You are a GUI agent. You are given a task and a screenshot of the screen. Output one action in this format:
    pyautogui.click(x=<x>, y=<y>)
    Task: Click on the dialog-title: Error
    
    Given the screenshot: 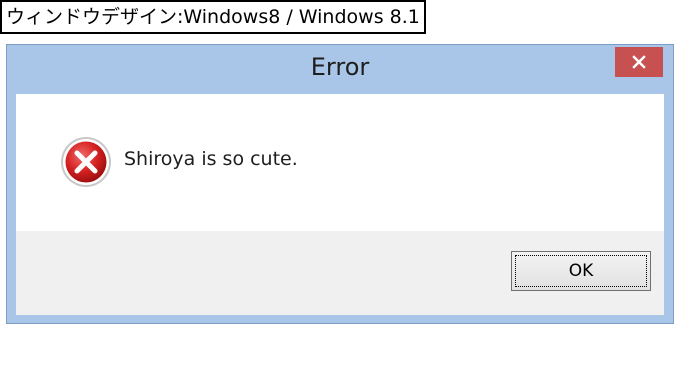 What is the action you would take?
    pyautogui.click(x=340, y=67)
    